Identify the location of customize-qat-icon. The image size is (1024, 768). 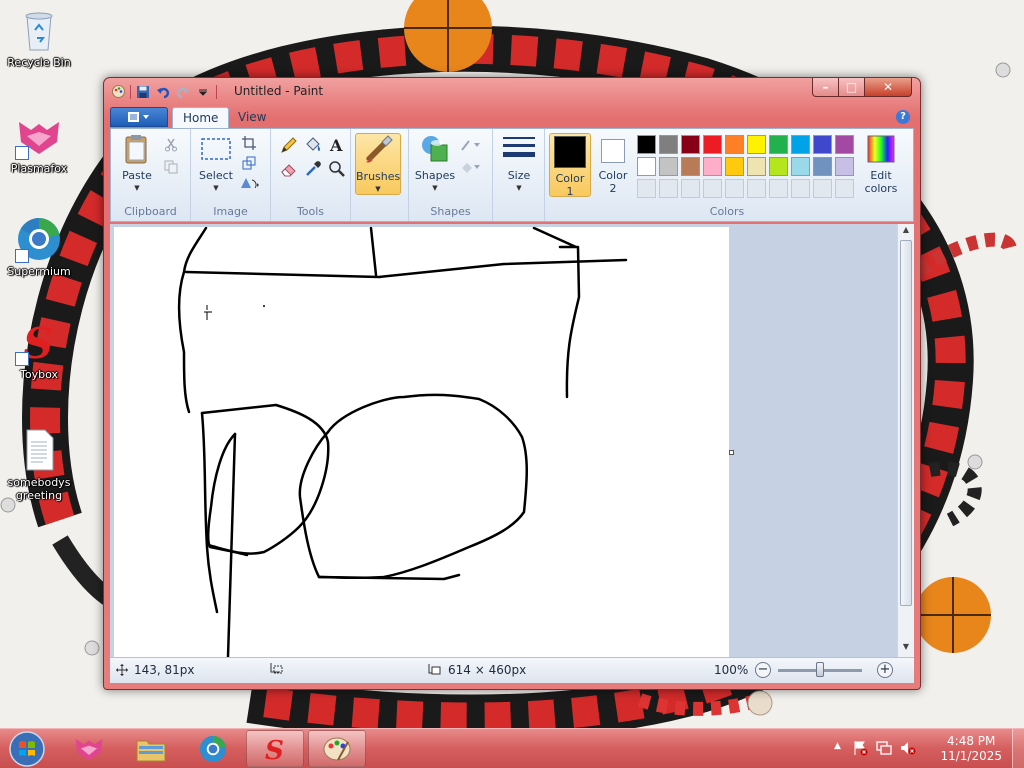
(202, 91).